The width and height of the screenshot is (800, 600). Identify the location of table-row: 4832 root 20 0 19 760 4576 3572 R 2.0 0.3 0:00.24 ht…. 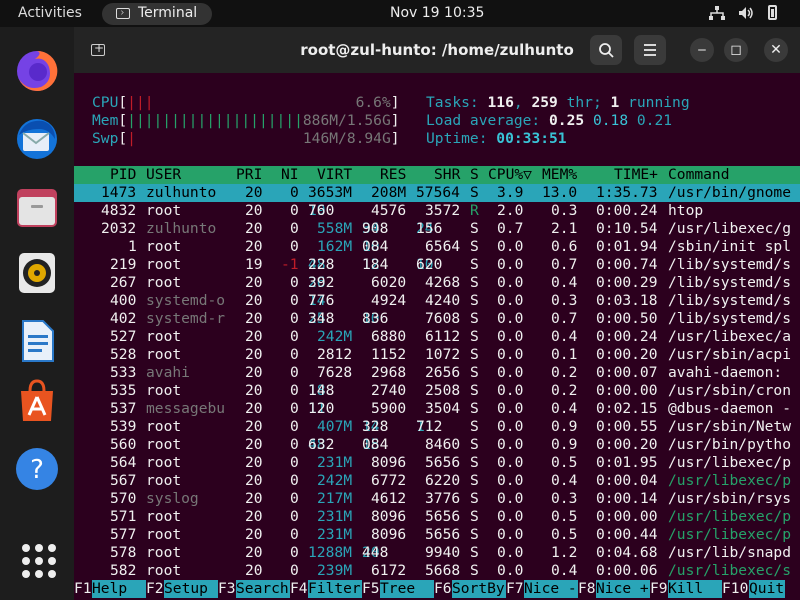
(437, 211).